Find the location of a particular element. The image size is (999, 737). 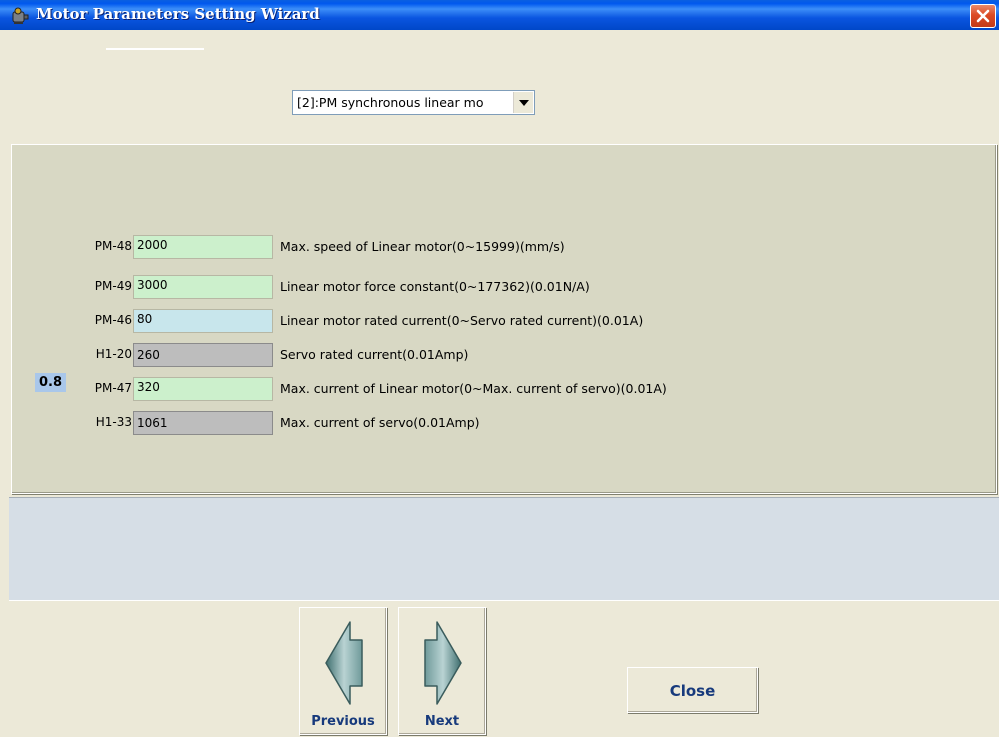

arrow-right-icon is located at coordinates (443, 663).